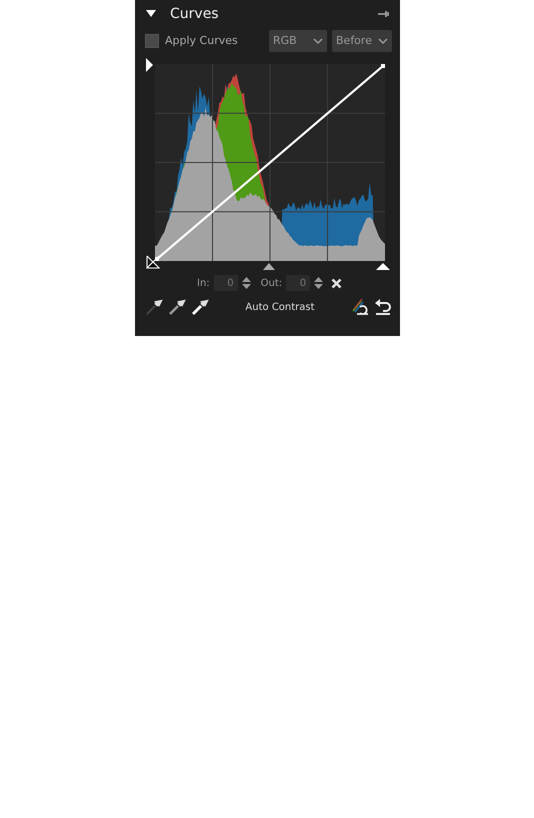 Image resolution: width=534 pixels, height=818 pixels. Describe the element at coordinates (384, 14) in the screenshot. I see `pin-icon` at that location.